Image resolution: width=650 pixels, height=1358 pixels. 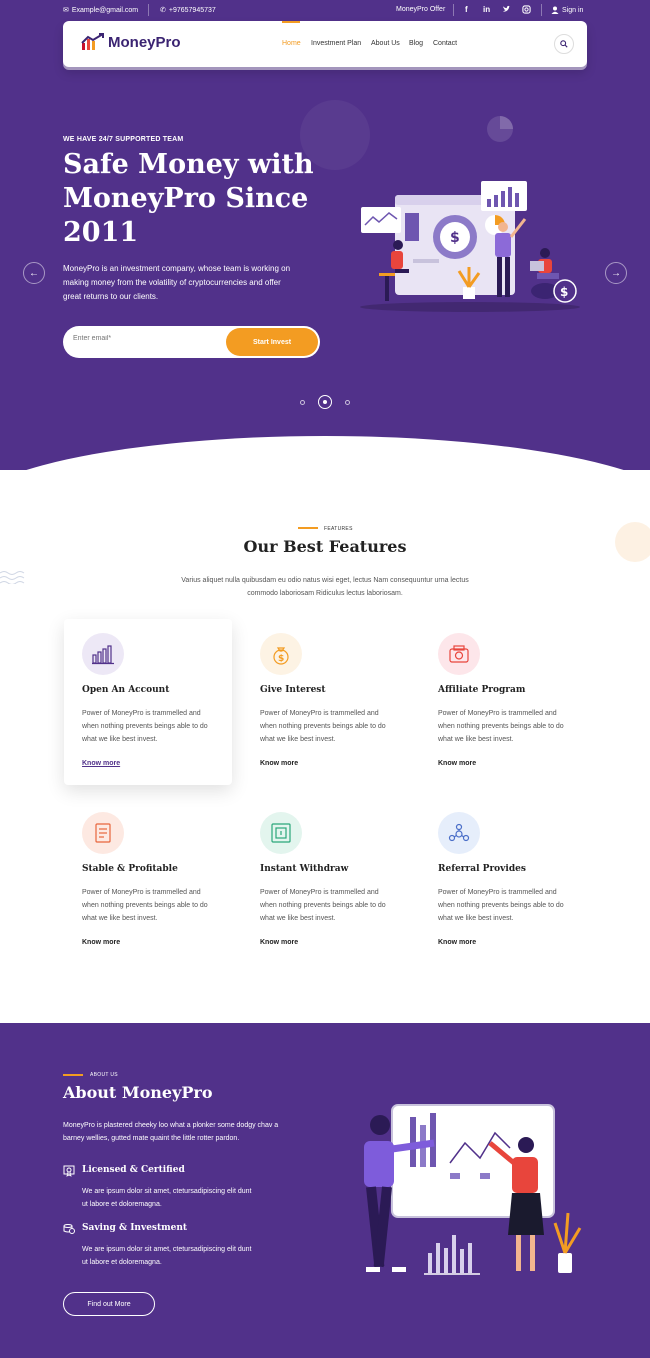 I want to click on hero-tagline: WE HAVE 24/7 SUPPORTED TEAM, so click(x=123, y=139).